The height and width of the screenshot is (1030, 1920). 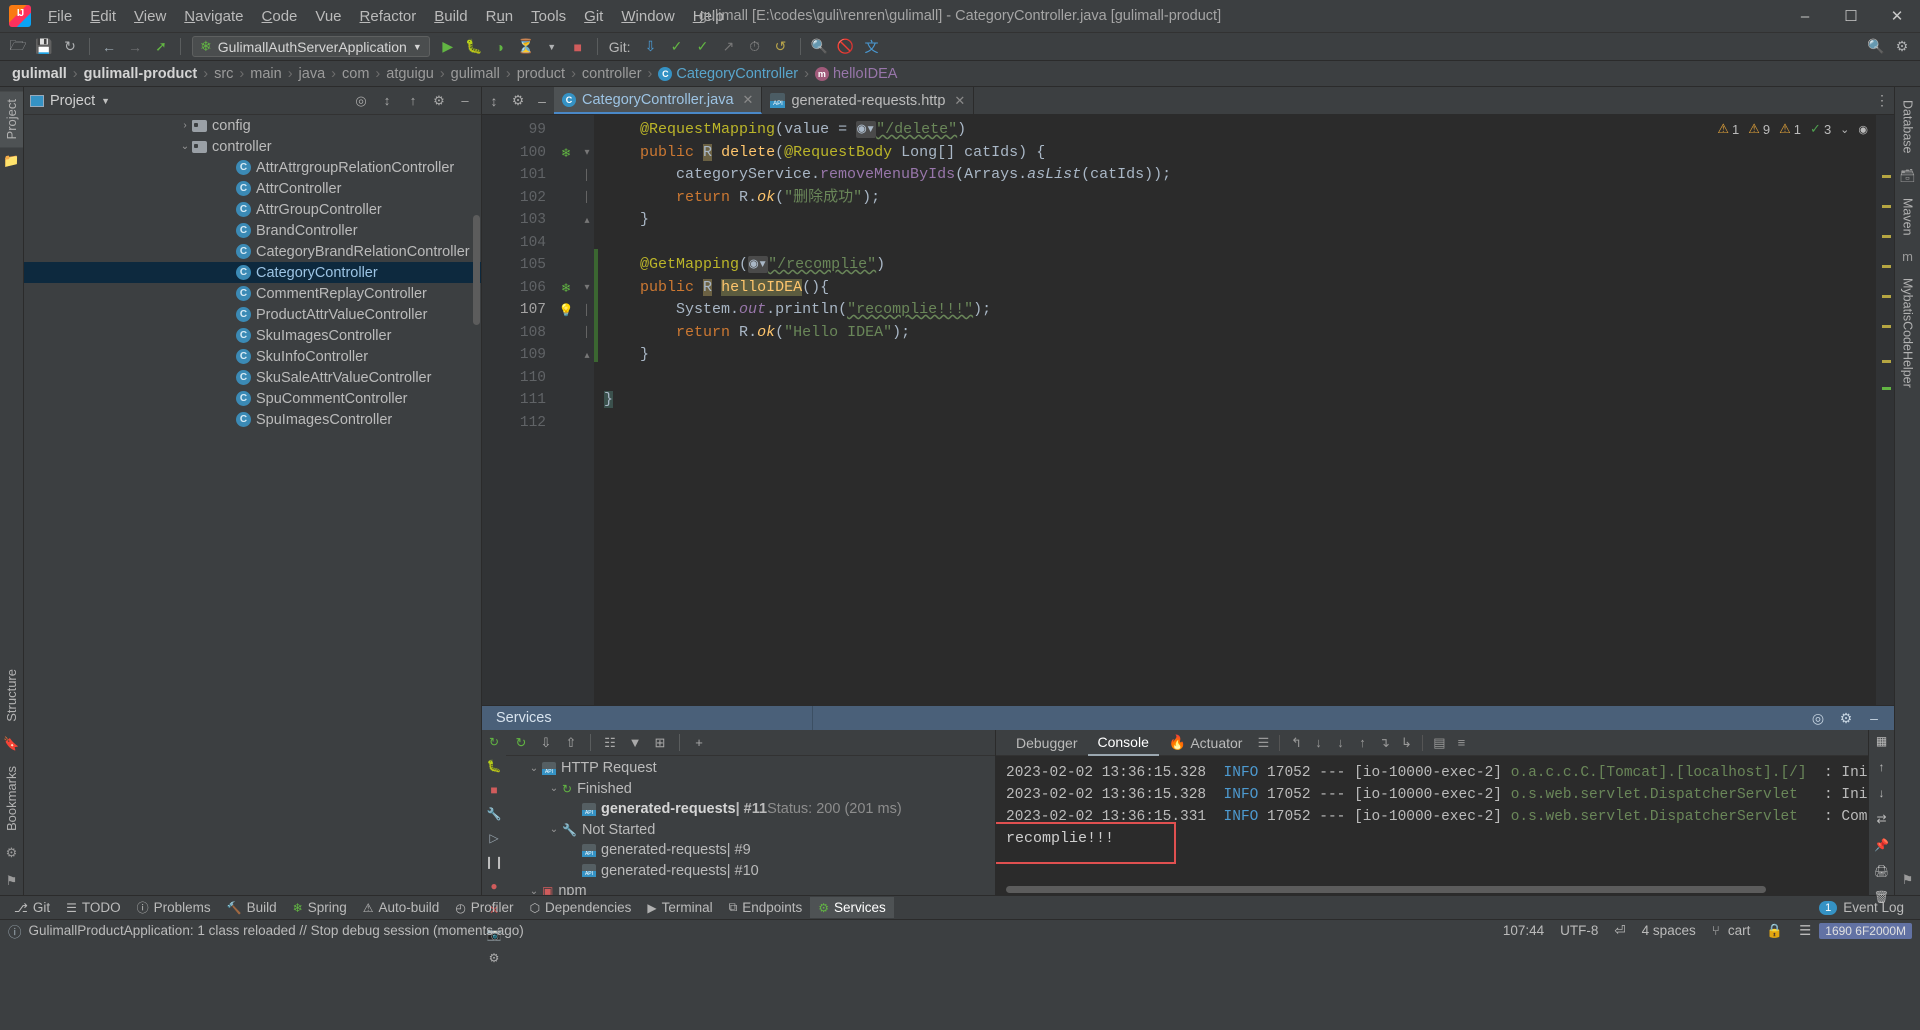 I want to click on run-icon: ▶, so click(x=448, y=47).